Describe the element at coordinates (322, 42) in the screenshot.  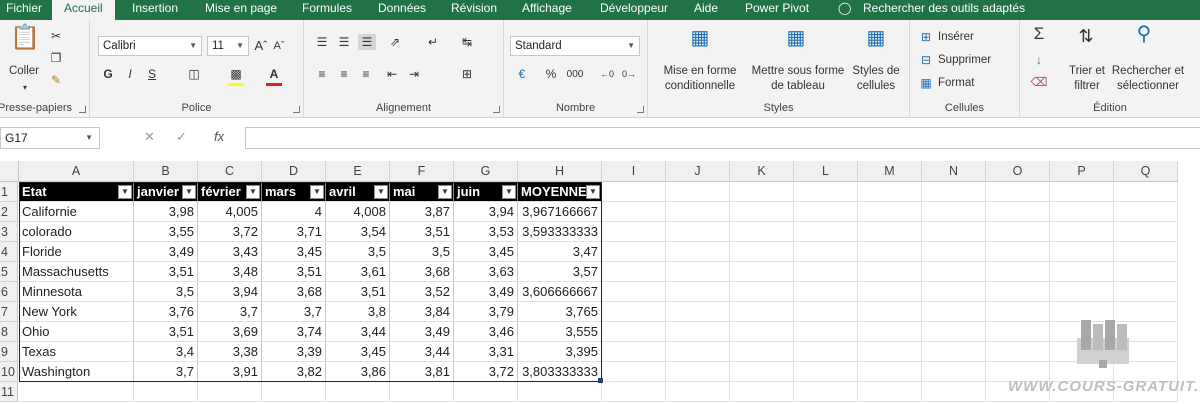
I see `align-top-icon: ☰` at that location.